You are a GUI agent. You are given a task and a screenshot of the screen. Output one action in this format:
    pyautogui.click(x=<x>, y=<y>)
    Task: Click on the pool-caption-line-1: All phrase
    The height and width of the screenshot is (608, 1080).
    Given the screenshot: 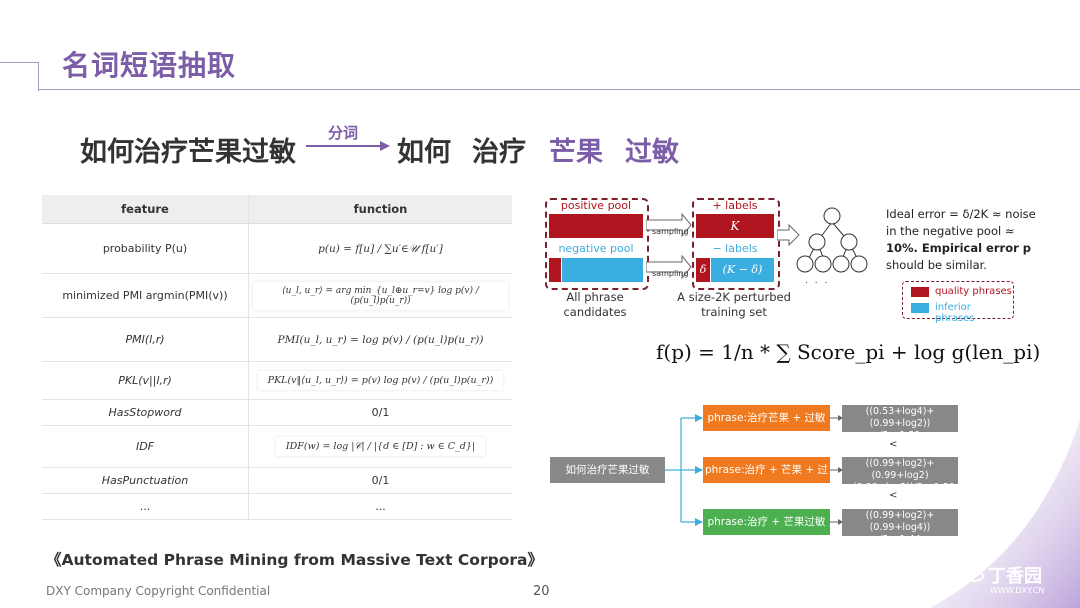 What is the action you would take?
    pyautogui.click(x=595, y=297)
    